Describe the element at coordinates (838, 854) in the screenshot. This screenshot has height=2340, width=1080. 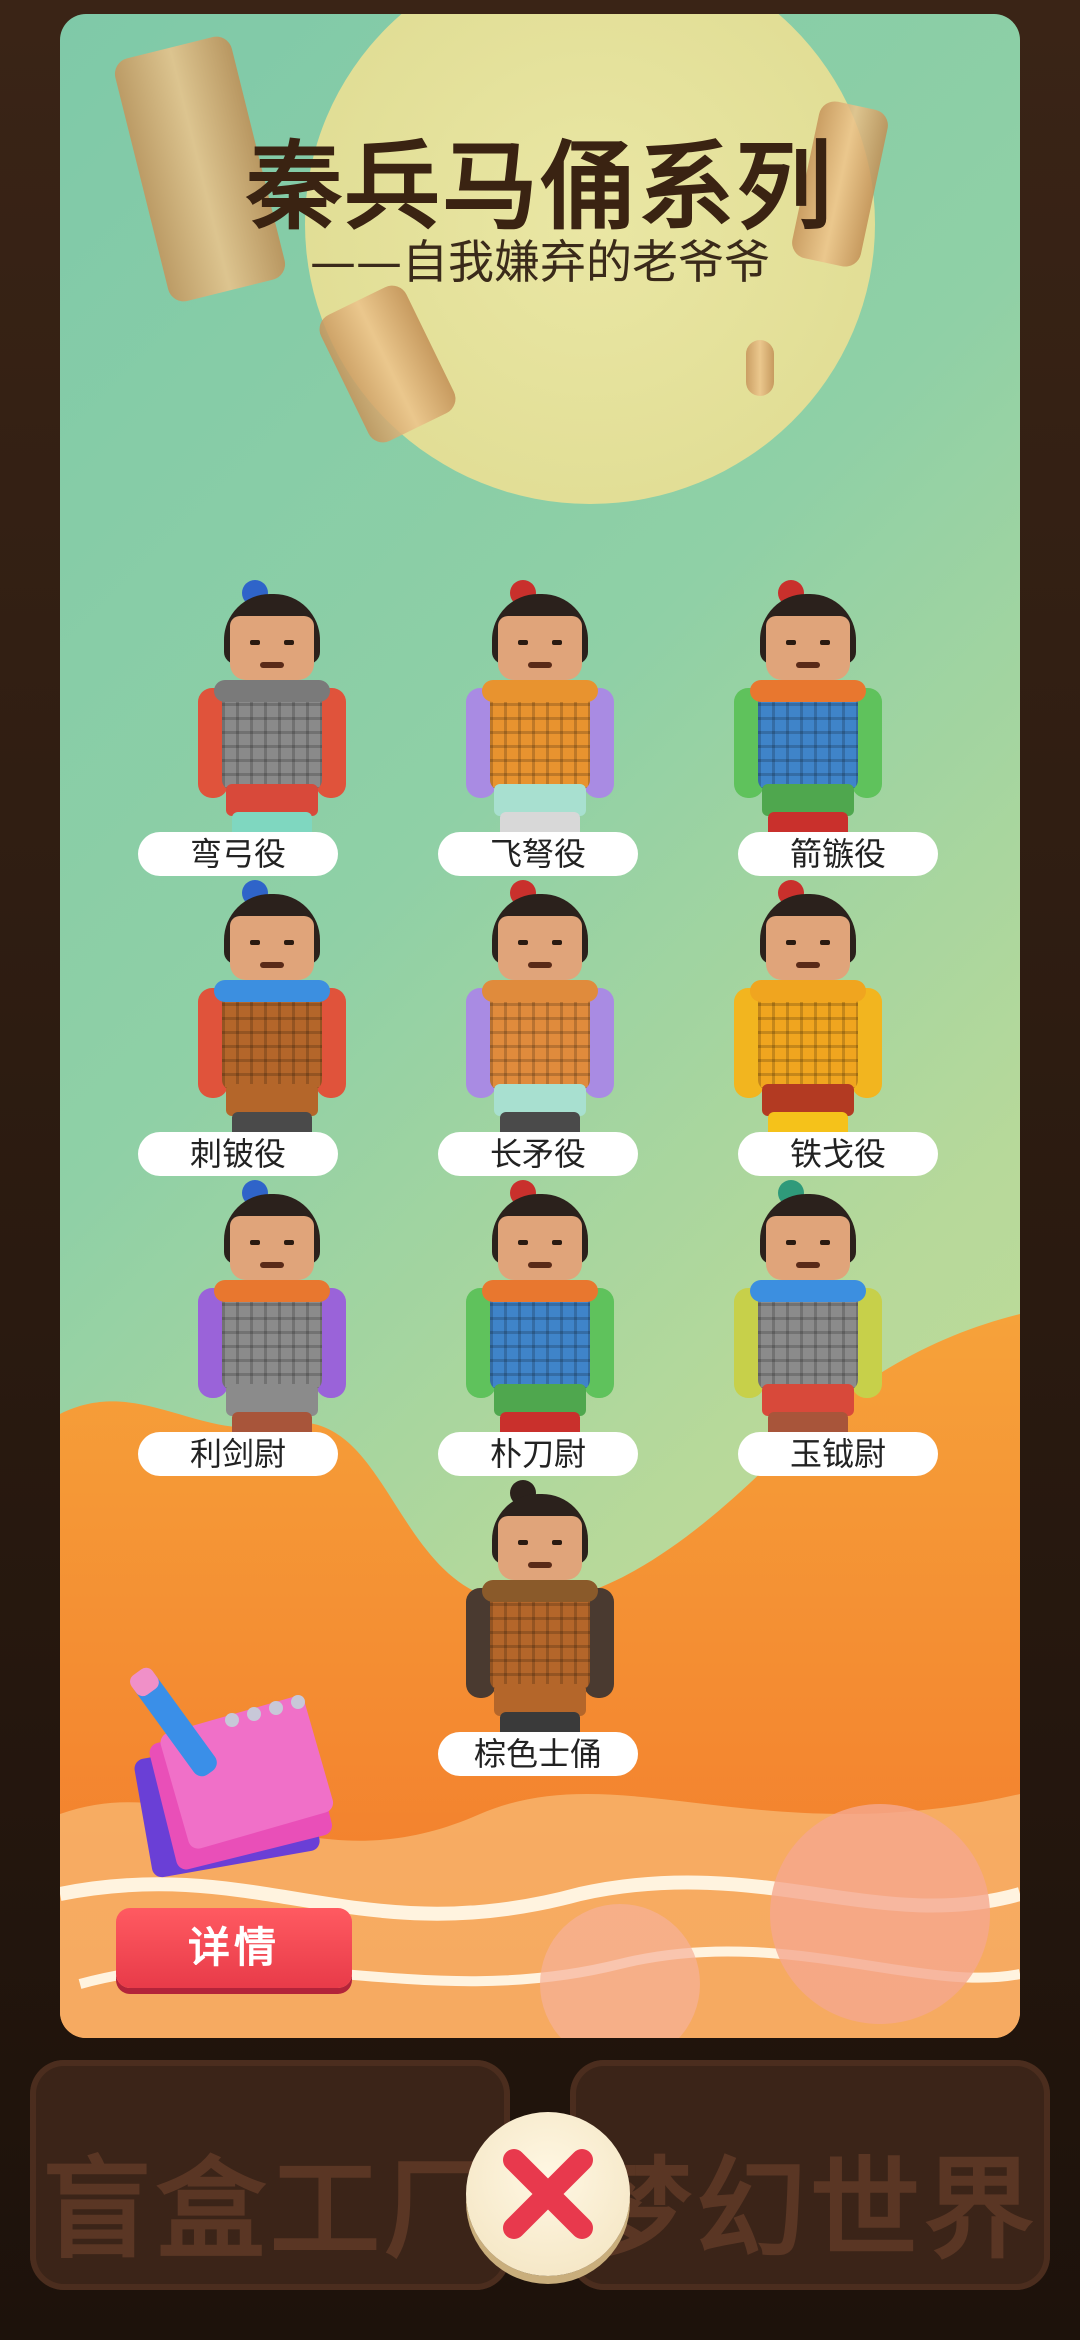
I see `figure-label-3: 箭镞役` at that location.